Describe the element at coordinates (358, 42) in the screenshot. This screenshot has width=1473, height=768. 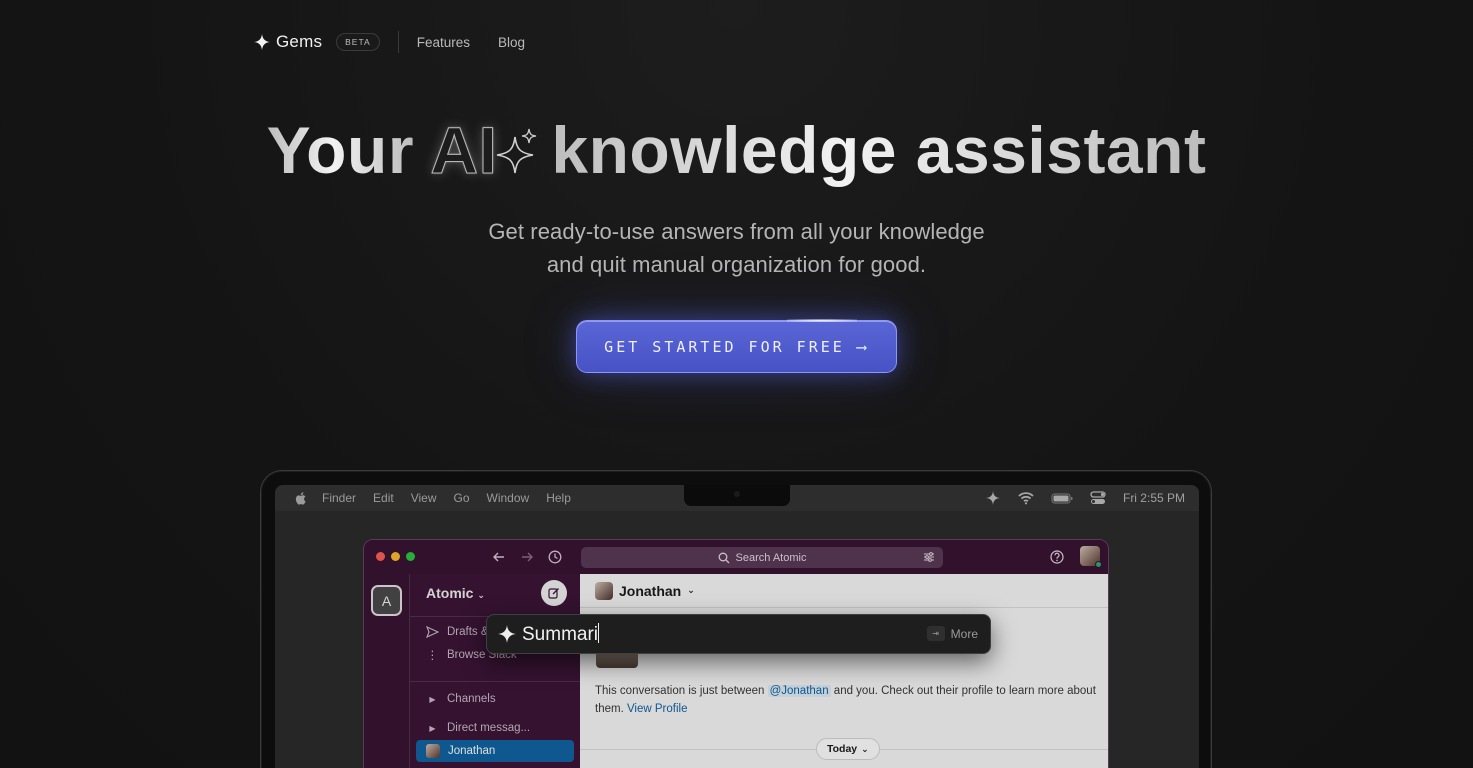
I see `beta-badge: BETA` at that location.